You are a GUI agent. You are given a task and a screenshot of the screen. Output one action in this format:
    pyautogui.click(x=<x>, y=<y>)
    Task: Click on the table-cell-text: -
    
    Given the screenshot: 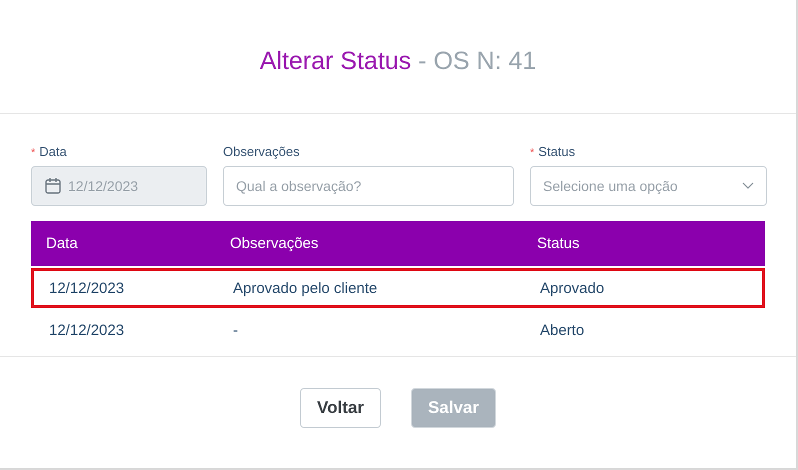 What is the action you would take?
    pyautogui.click(x=236, y=330)
    